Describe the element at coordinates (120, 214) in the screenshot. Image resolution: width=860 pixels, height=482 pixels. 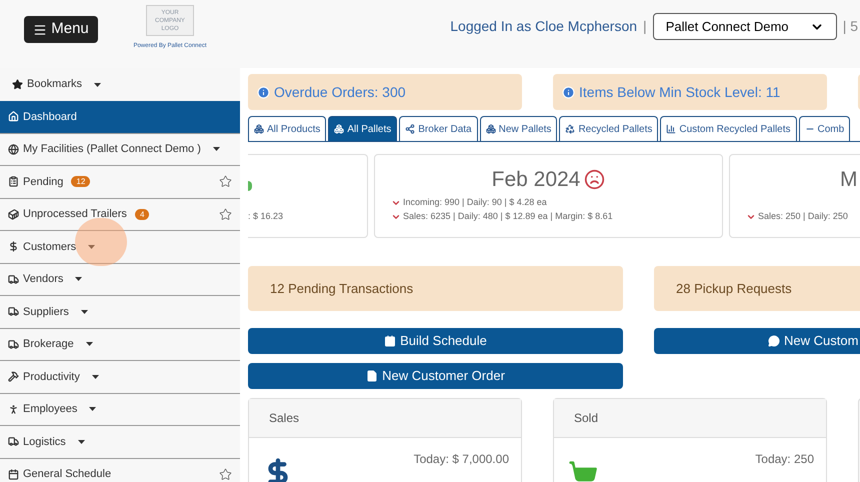
I see `sidebar-item: Unprocessed Trailers 4` at that location.